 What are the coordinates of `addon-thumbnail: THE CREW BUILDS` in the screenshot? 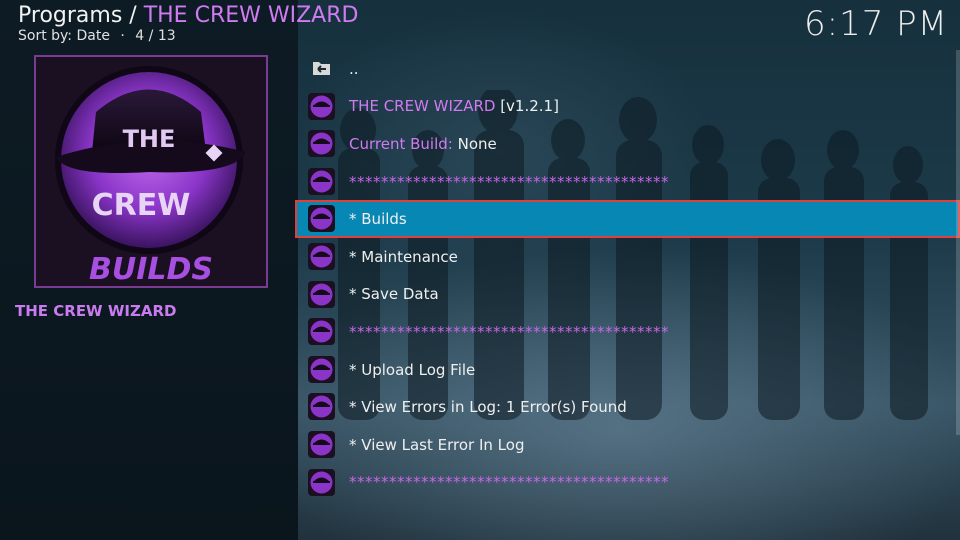 It's located at (151, 171).